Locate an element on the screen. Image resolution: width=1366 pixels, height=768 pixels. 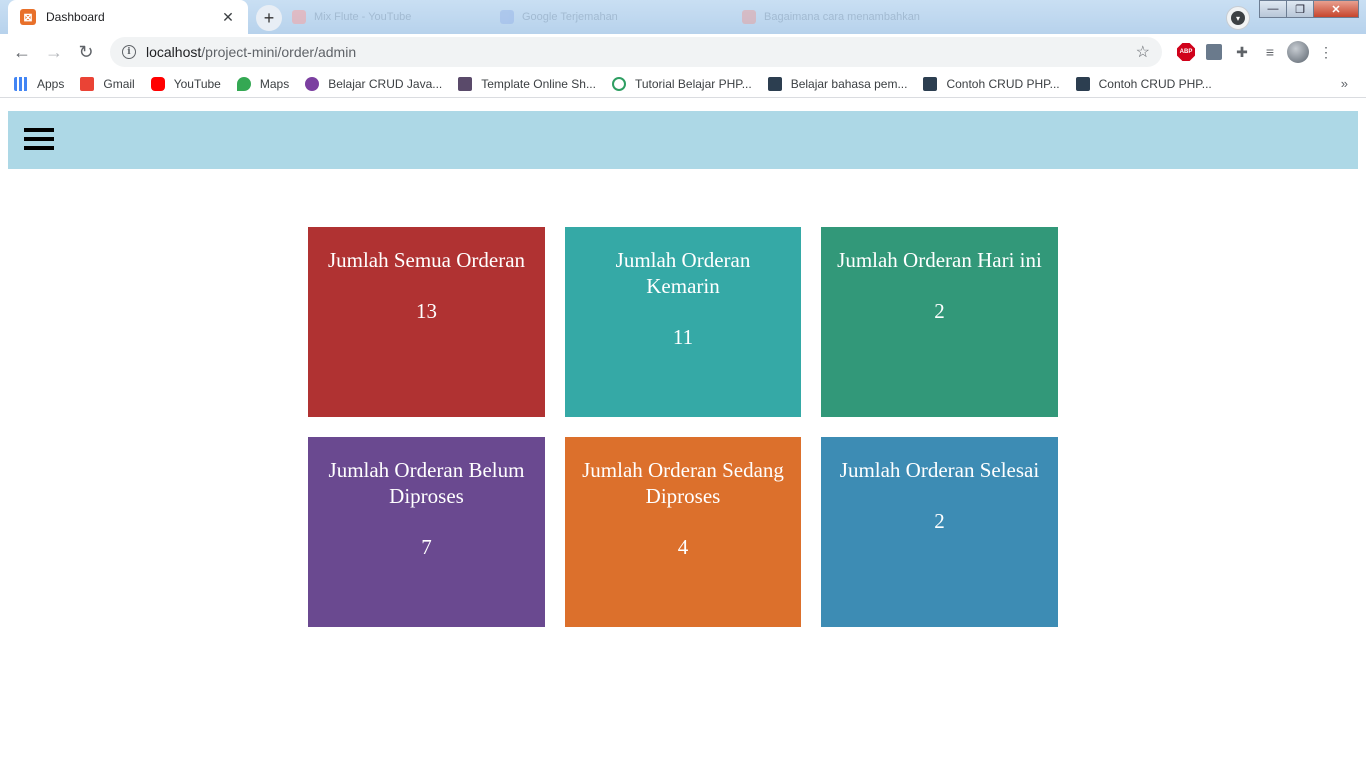
forward-button: → is located at coordinates (54, 52).